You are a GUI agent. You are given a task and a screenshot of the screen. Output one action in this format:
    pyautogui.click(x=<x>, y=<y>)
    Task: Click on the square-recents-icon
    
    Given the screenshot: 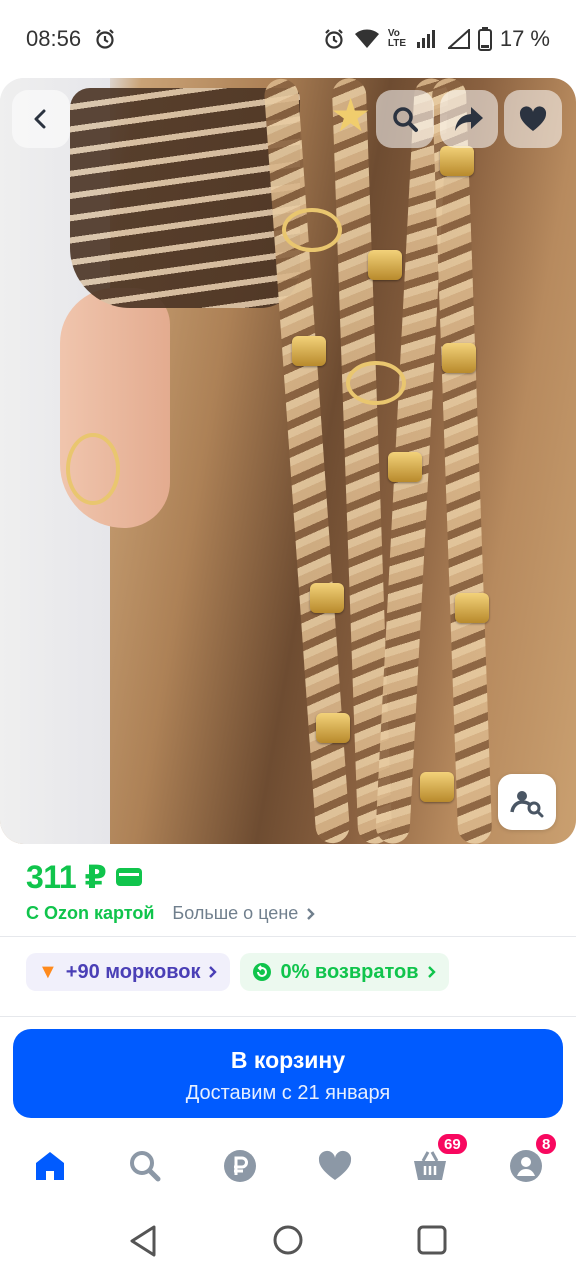 What is the action you would take?
    pyautogui.click(x=432, y=1240)
    